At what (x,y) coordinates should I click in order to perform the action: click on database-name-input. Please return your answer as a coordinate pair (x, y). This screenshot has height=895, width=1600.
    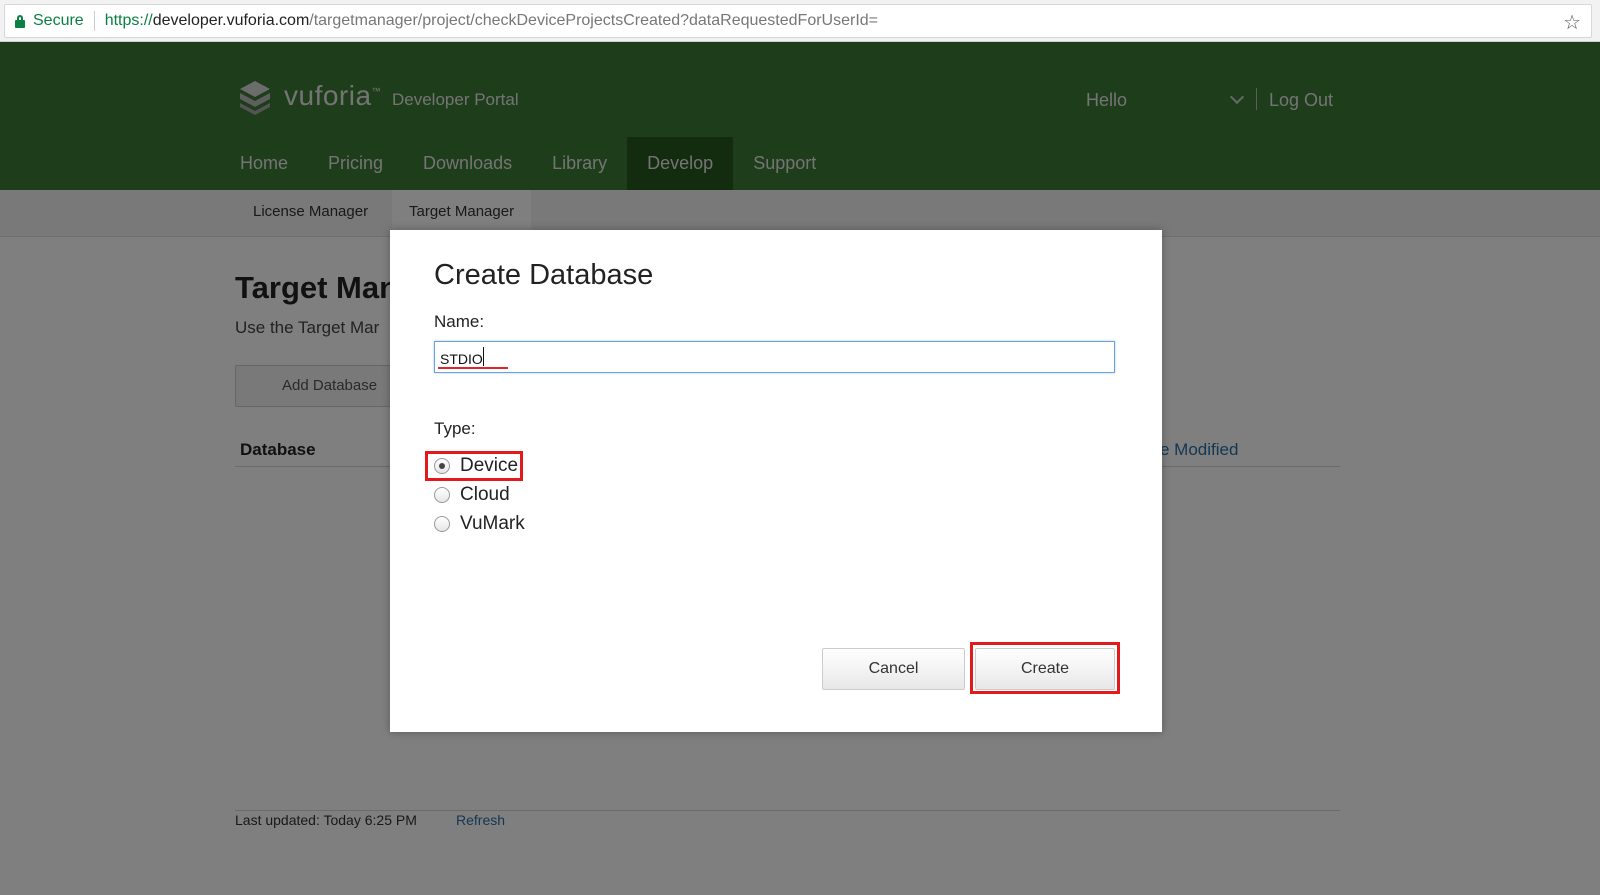
    Looking at the image, I should click on (774, 357).